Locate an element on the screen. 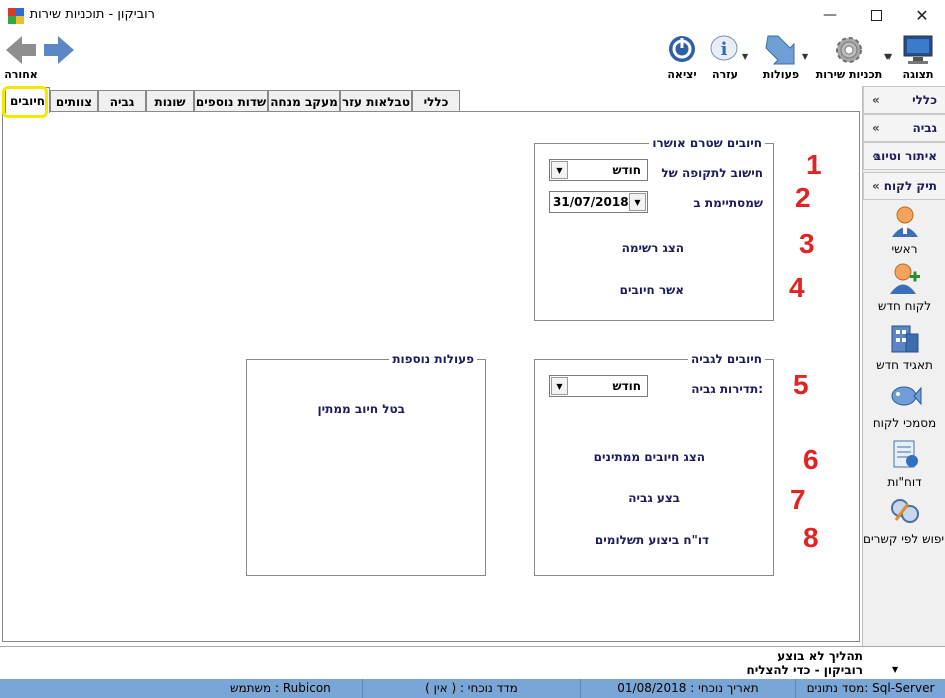 The height and width of the screenshot is (698, 945). service-plans-button: ▼ תכניות שירות is located at coordinates (853, 58).